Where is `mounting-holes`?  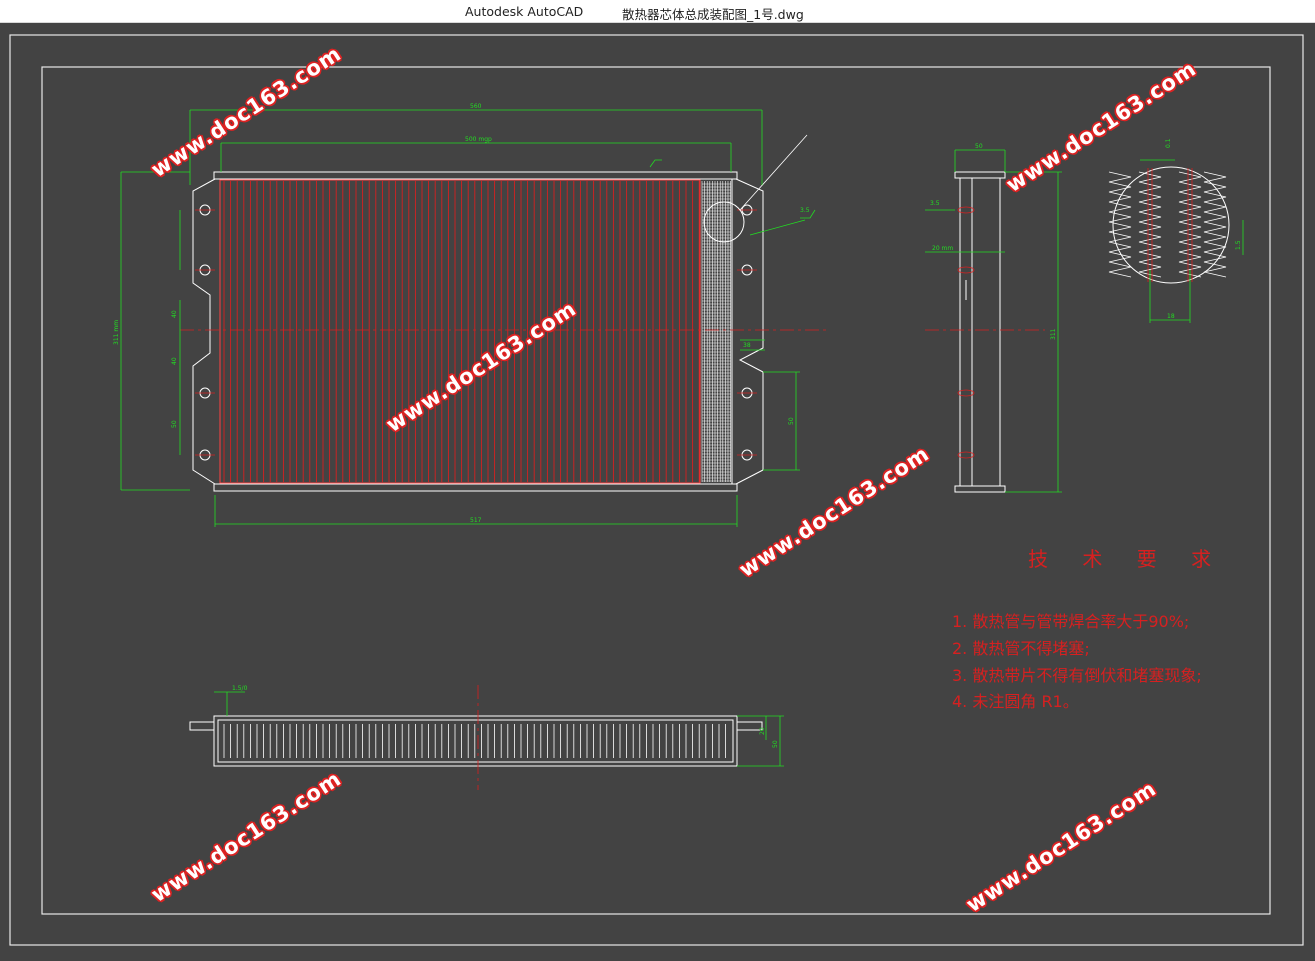 mounting-holes is located at coordinates (476, 332).